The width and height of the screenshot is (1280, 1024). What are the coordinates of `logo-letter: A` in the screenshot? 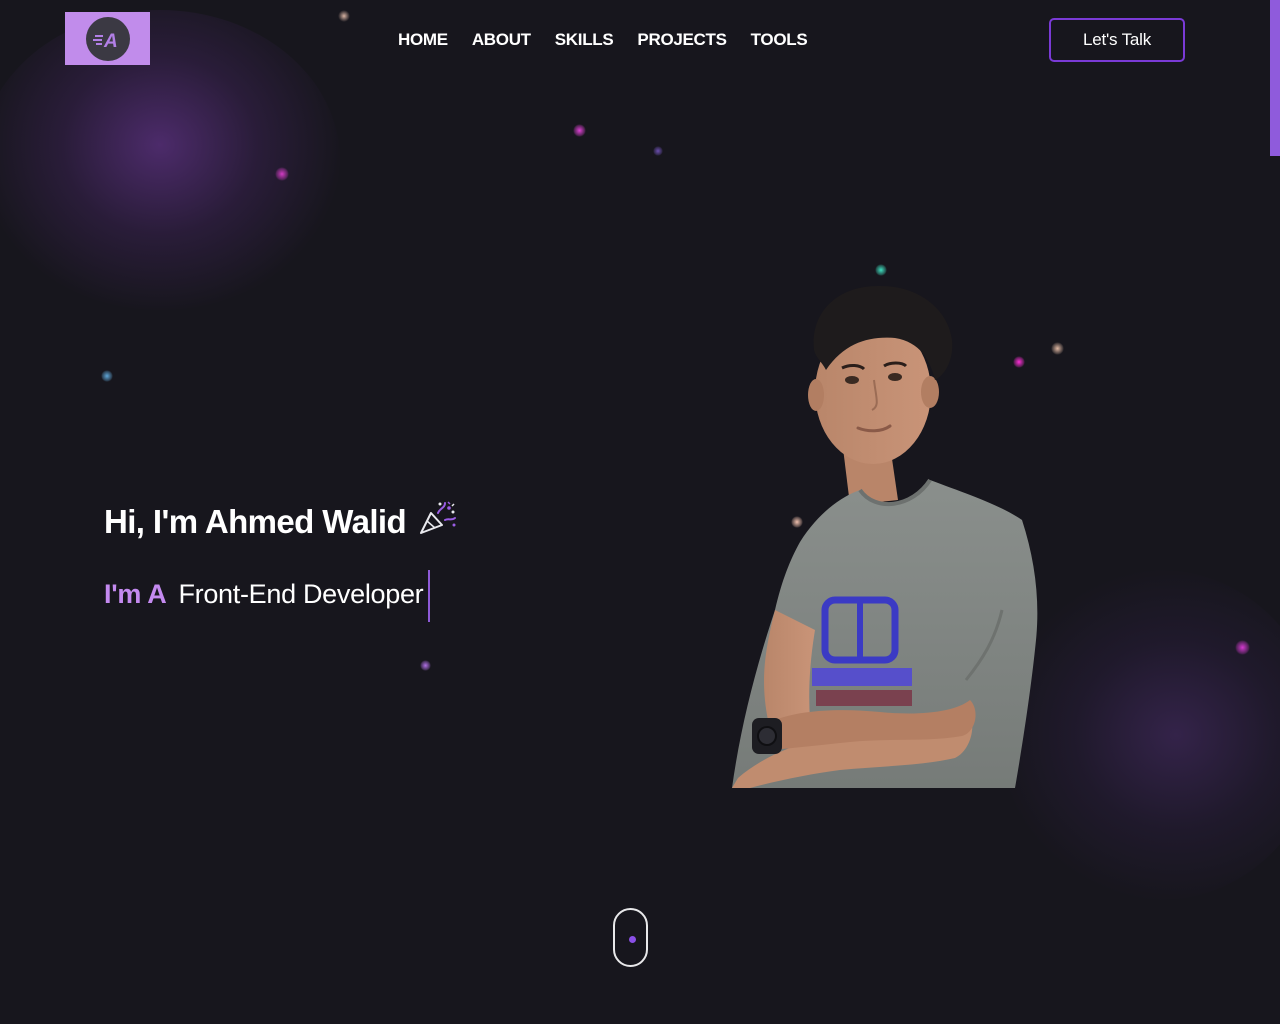 It's located at (110, 40).